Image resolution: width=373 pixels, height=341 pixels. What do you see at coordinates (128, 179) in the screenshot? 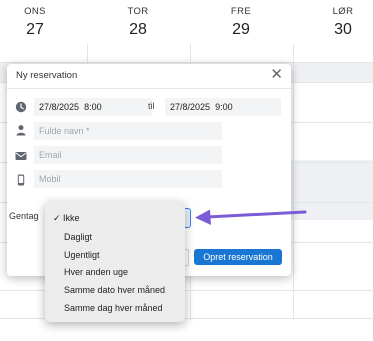
I see `mobile-input: Mobil` at bounding box center [128, 179].